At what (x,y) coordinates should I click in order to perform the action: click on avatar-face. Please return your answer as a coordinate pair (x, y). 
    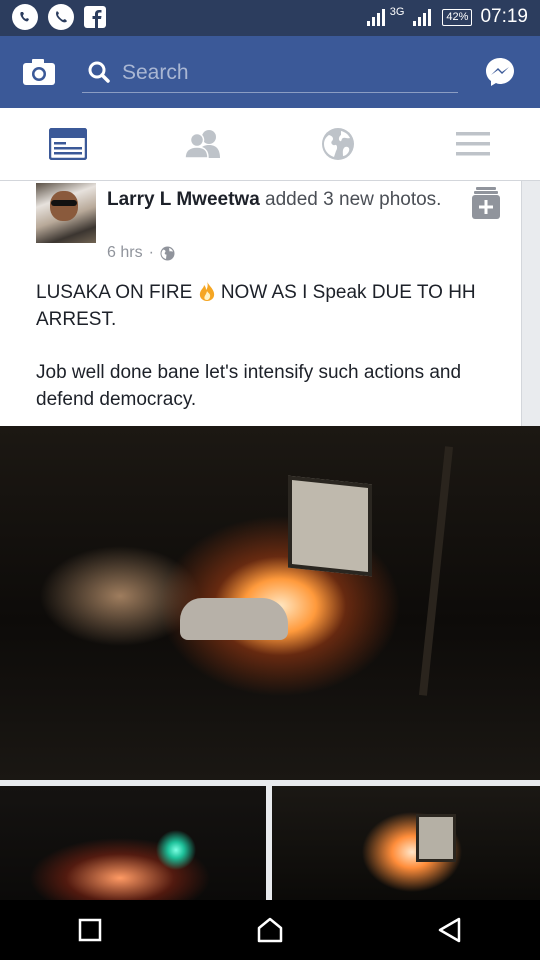
    Looking at the image, I should click on (64, 206).